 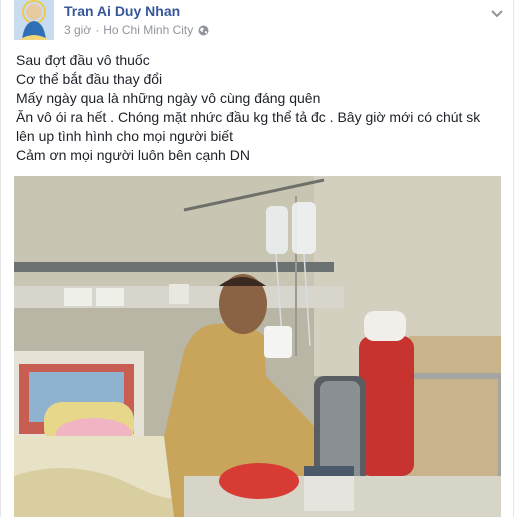 I want to click on post-text-line: Sau đợt đầu vô thuốc, so click(x=83, y=60).